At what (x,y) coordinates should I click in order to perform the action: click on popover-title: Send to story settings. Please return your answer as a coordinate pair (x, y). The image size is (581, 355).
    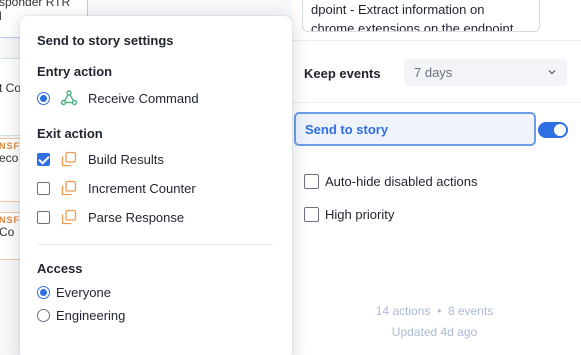
    Looking at the image, I should click on (105, 40).